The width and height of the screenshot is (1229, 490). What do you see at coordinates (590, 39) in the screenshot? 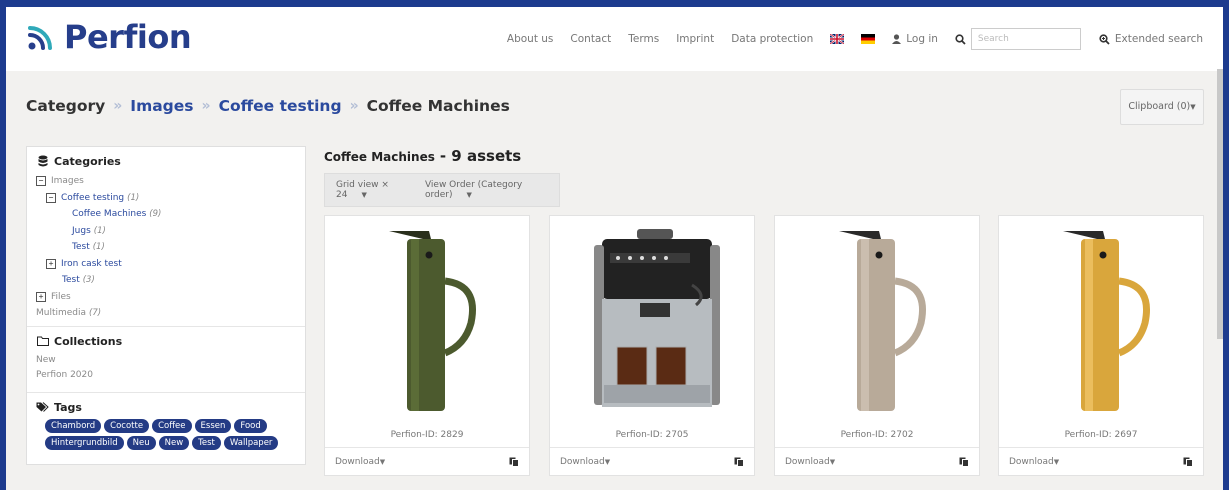
I see `nav-contact: Contact` at bounding box center [590, 39].